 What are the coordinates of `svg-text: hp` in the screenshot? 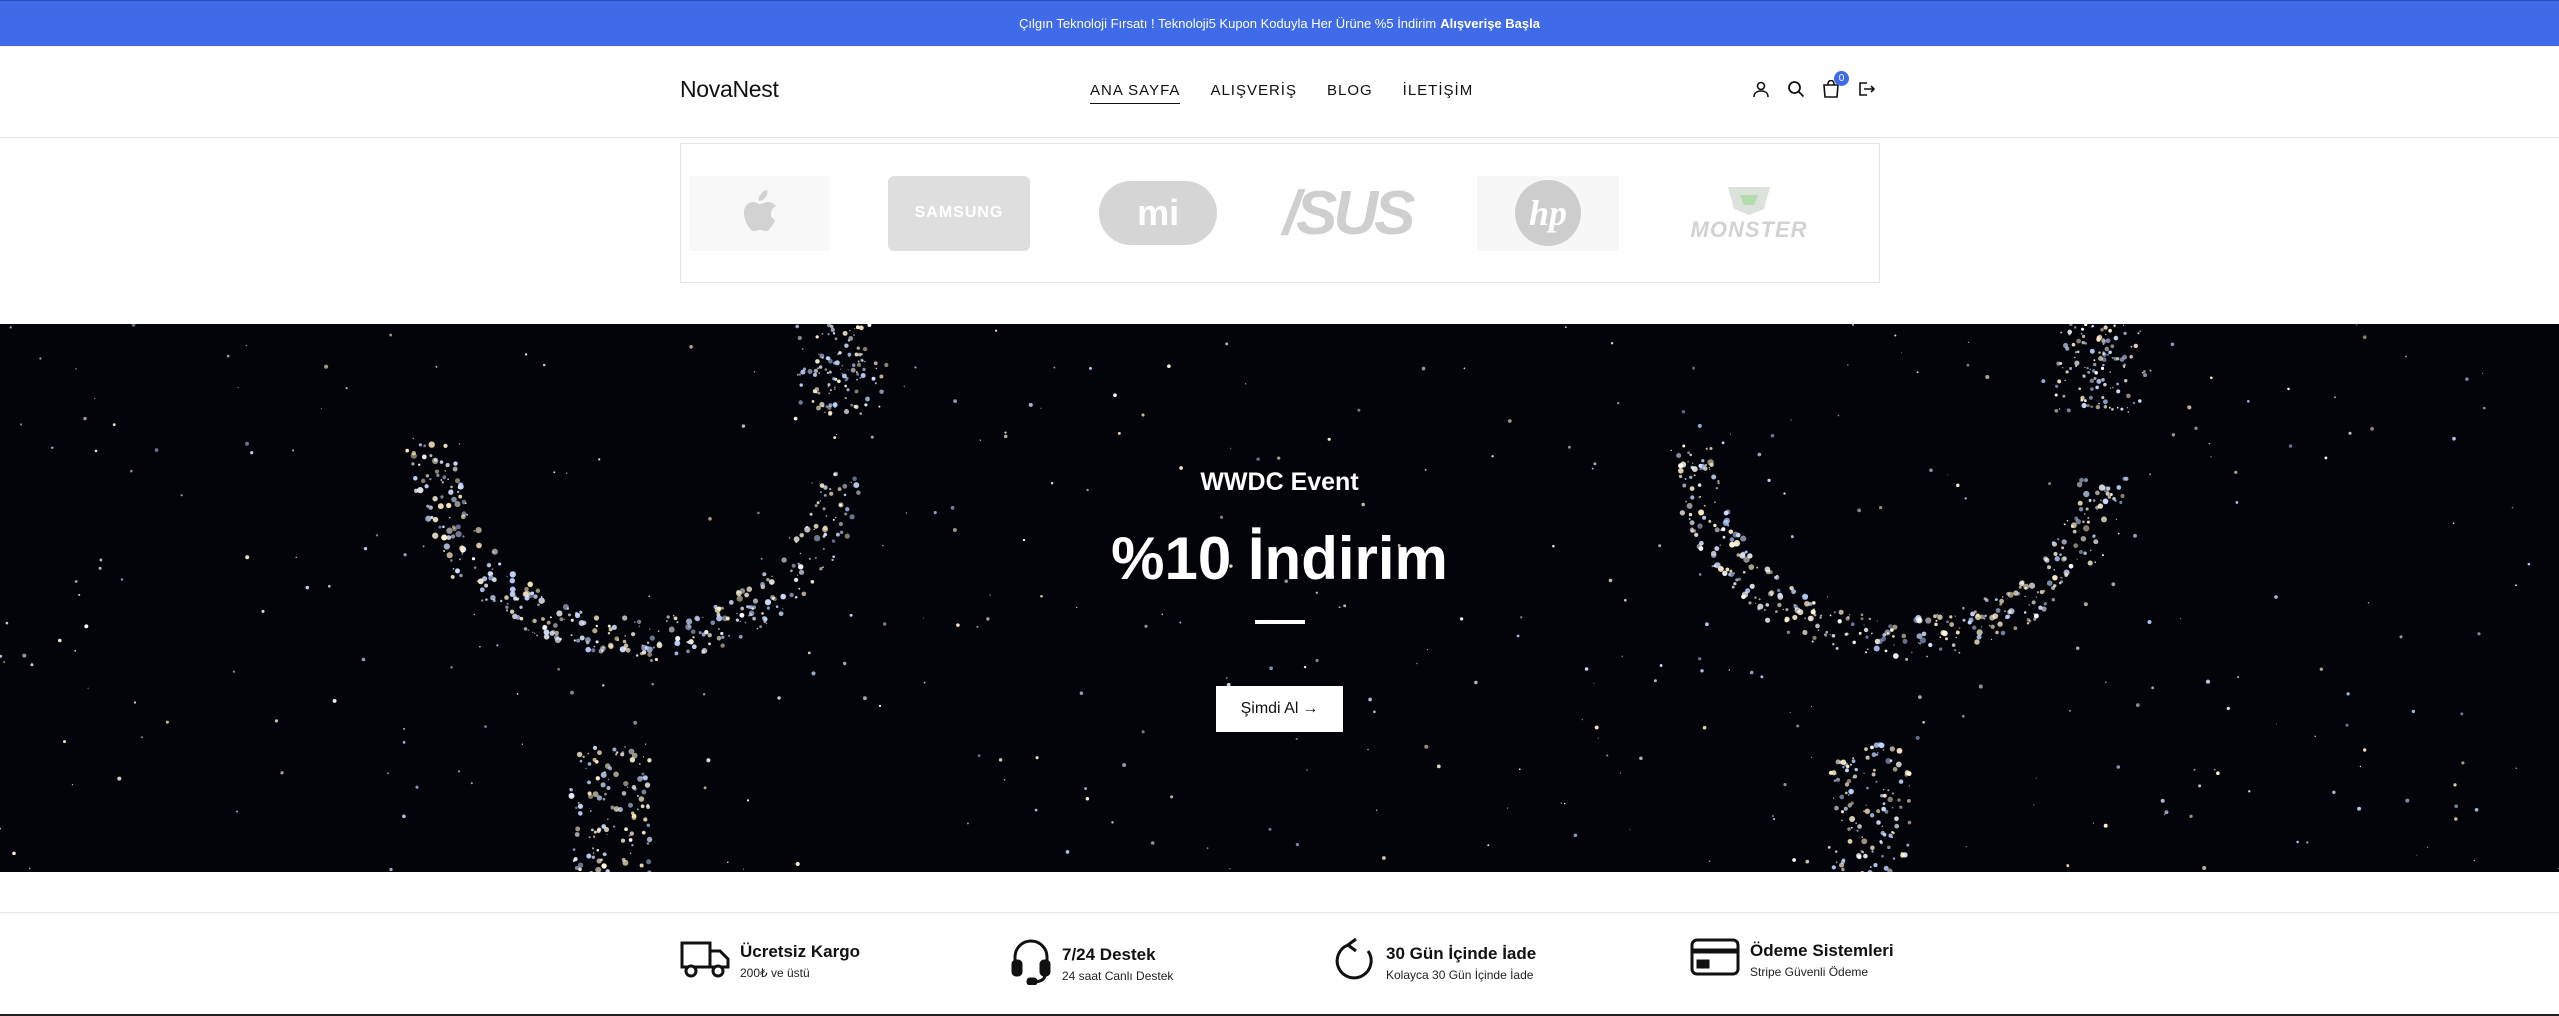 It's located at (1548, 213).